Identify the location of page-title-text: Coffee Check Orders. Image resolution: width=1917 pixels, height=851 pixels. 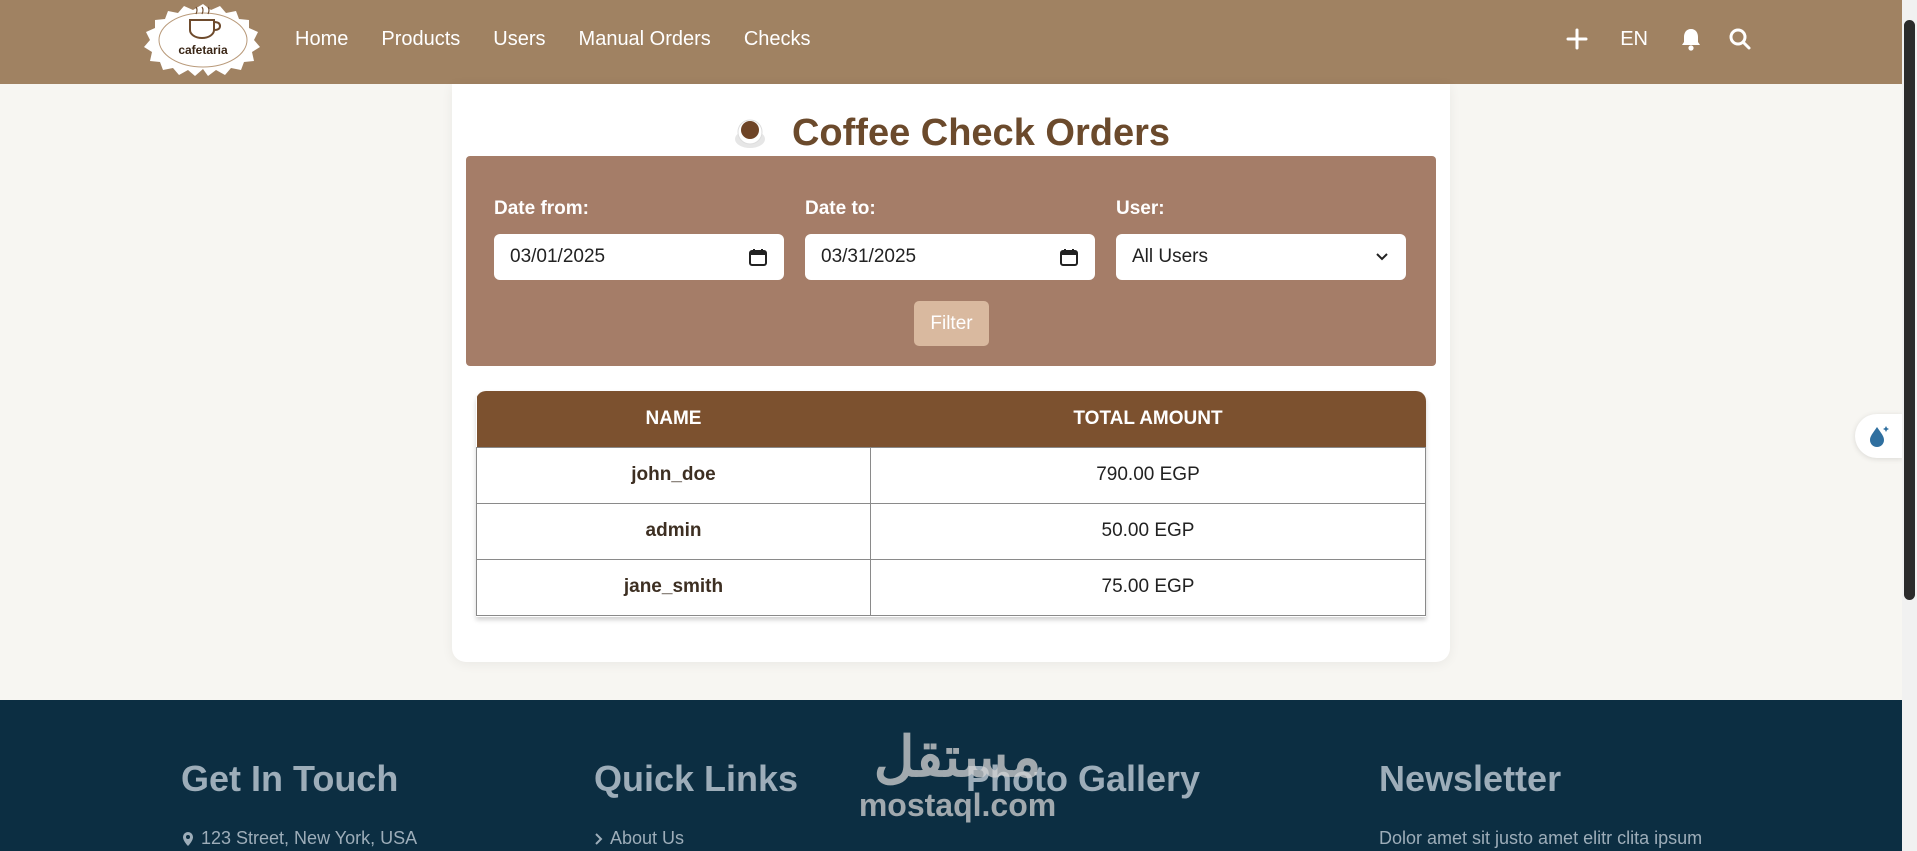
(980, 132).